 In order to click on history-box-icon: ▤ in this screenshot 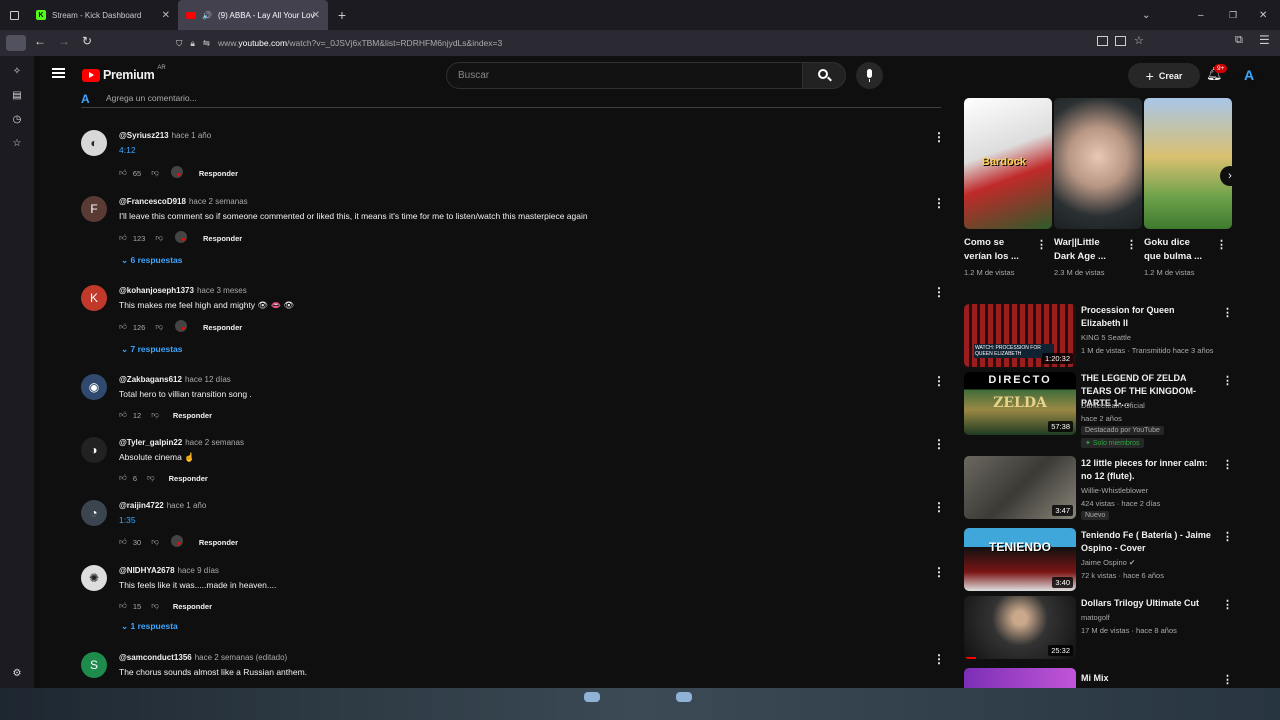, I will do `click(17, 97)`.